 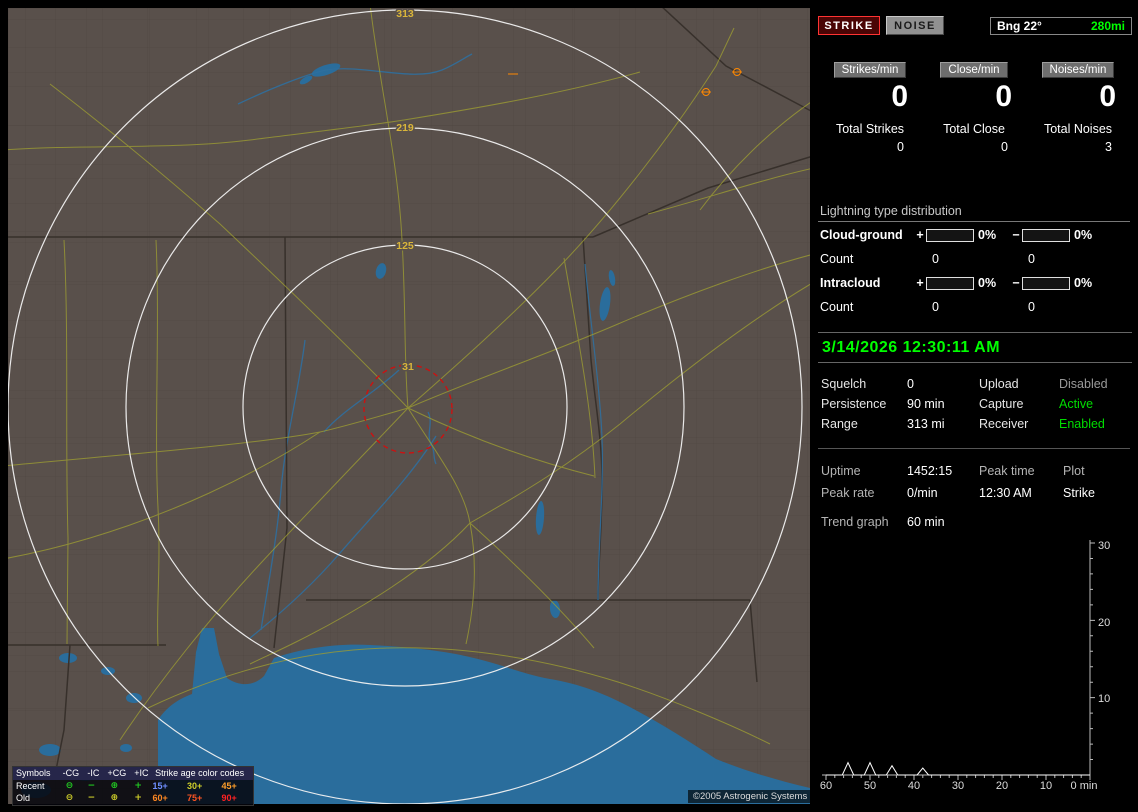 I want to click on bearing-display: Bng 22° 280mi, so click(x=1061, y=26).